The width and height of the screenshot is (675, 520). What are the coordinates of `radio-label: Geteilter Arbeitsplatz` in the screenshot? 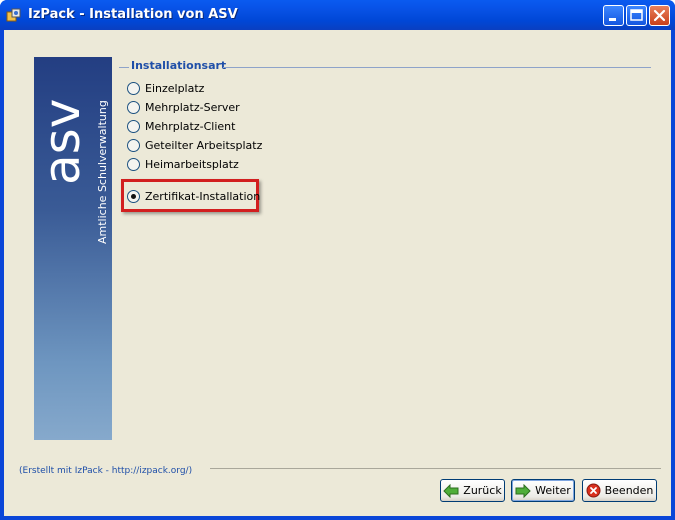 It's located at (204, 145).